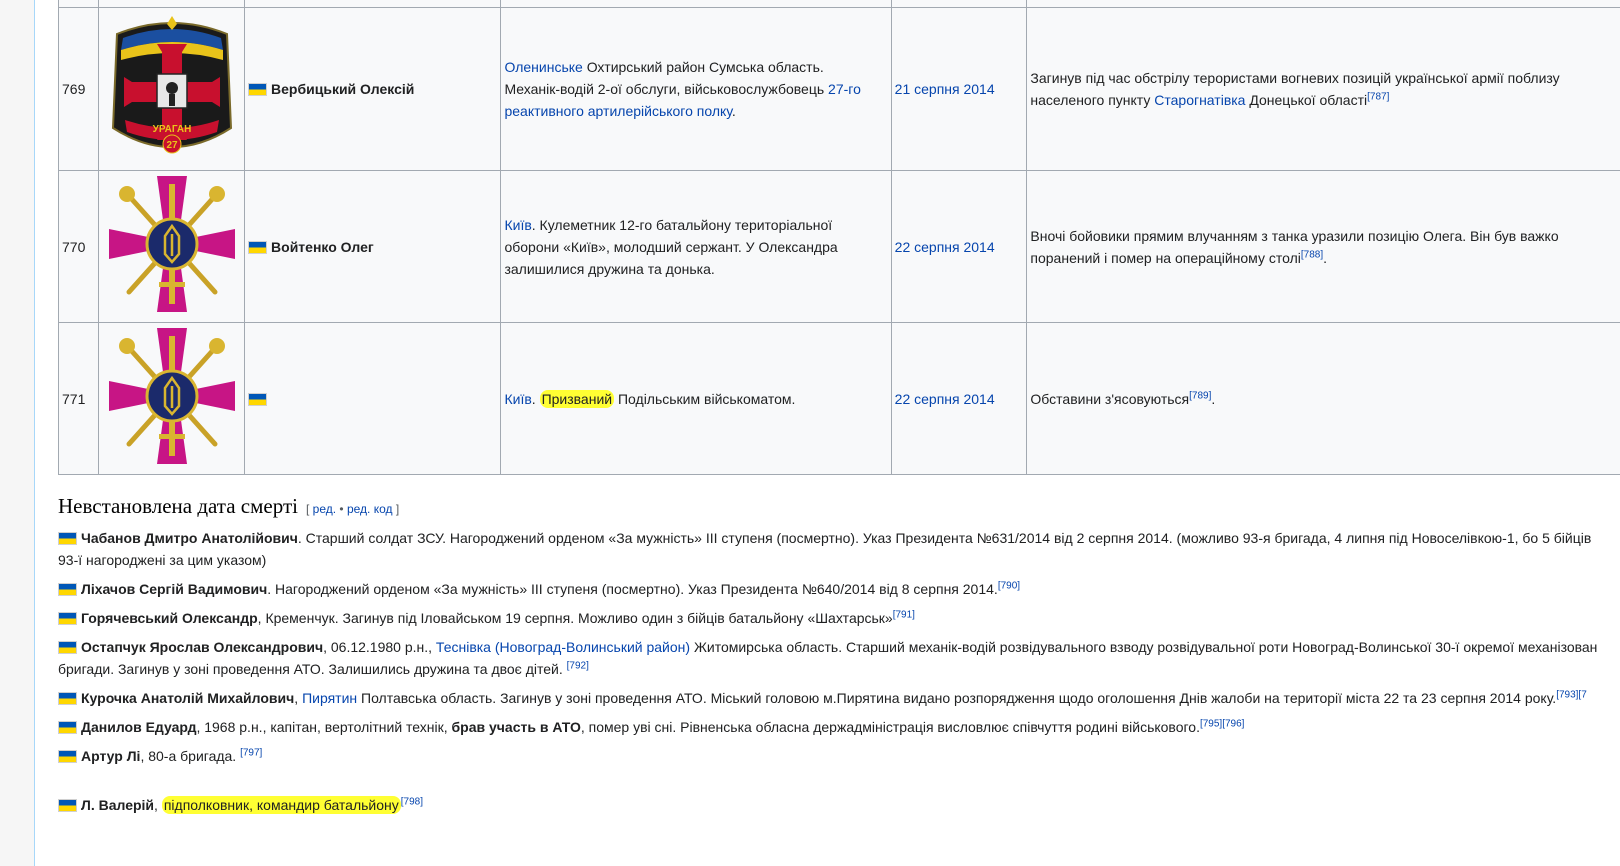 This screenshot has height=866, width=1620. I want to click on uragan-emblem-image: УРАГАН 27, so click(172, 89).